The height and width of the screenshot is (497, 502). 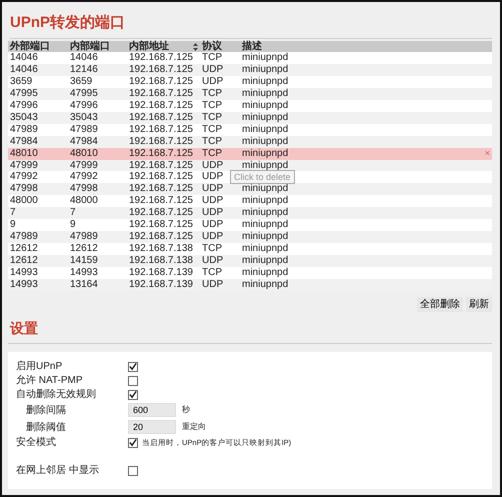 I want to click on tooltip: Click to delete, so click(x=262, y=177).